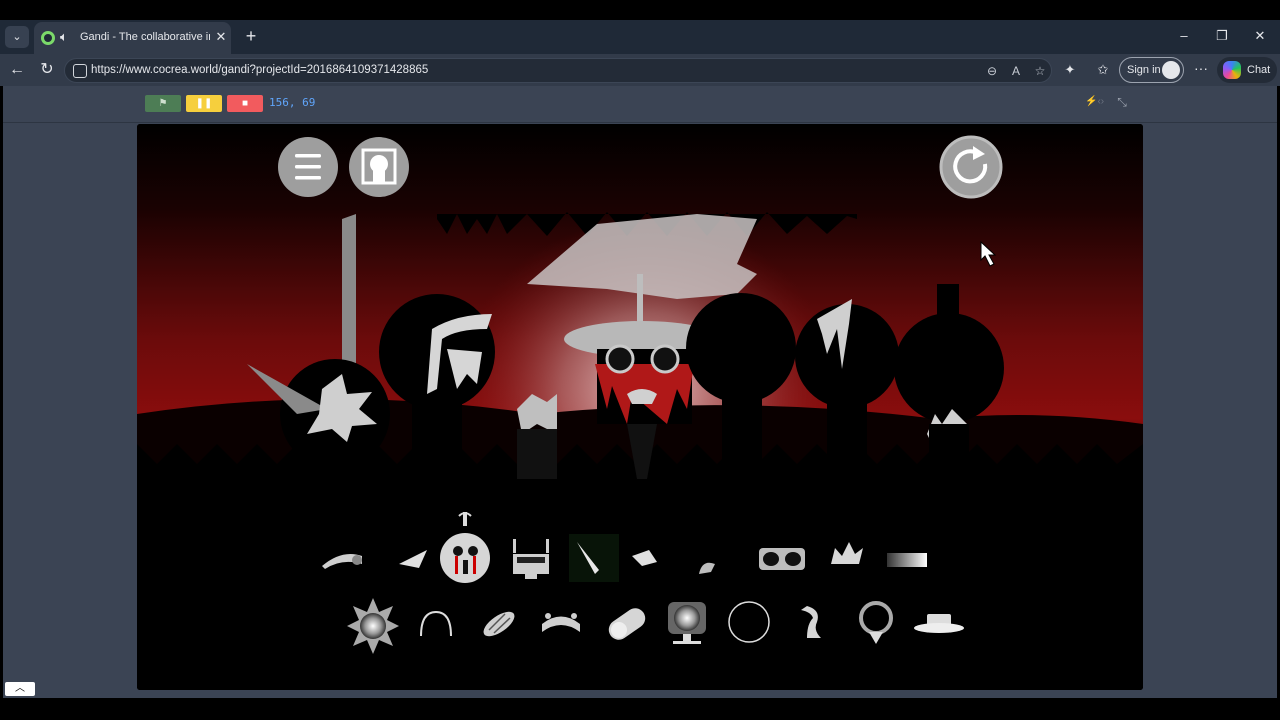 The width and height of the screenshot is (1280, 720). What do you see at coordinates (1259, 70) in the screenshot?
I see `chat-label: Chat` at bounding box center [1259, 70].